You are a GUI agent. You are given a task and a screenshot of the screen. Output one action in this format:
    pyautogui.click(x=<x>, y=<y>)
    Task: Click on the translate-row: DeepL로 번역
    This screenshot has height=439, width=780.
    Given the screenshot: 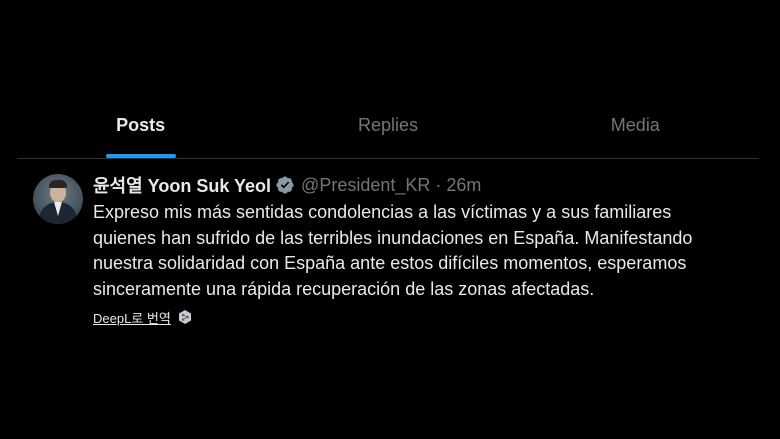 What is the action you would take?
    pyautogui.click(x=413, y=317)
    